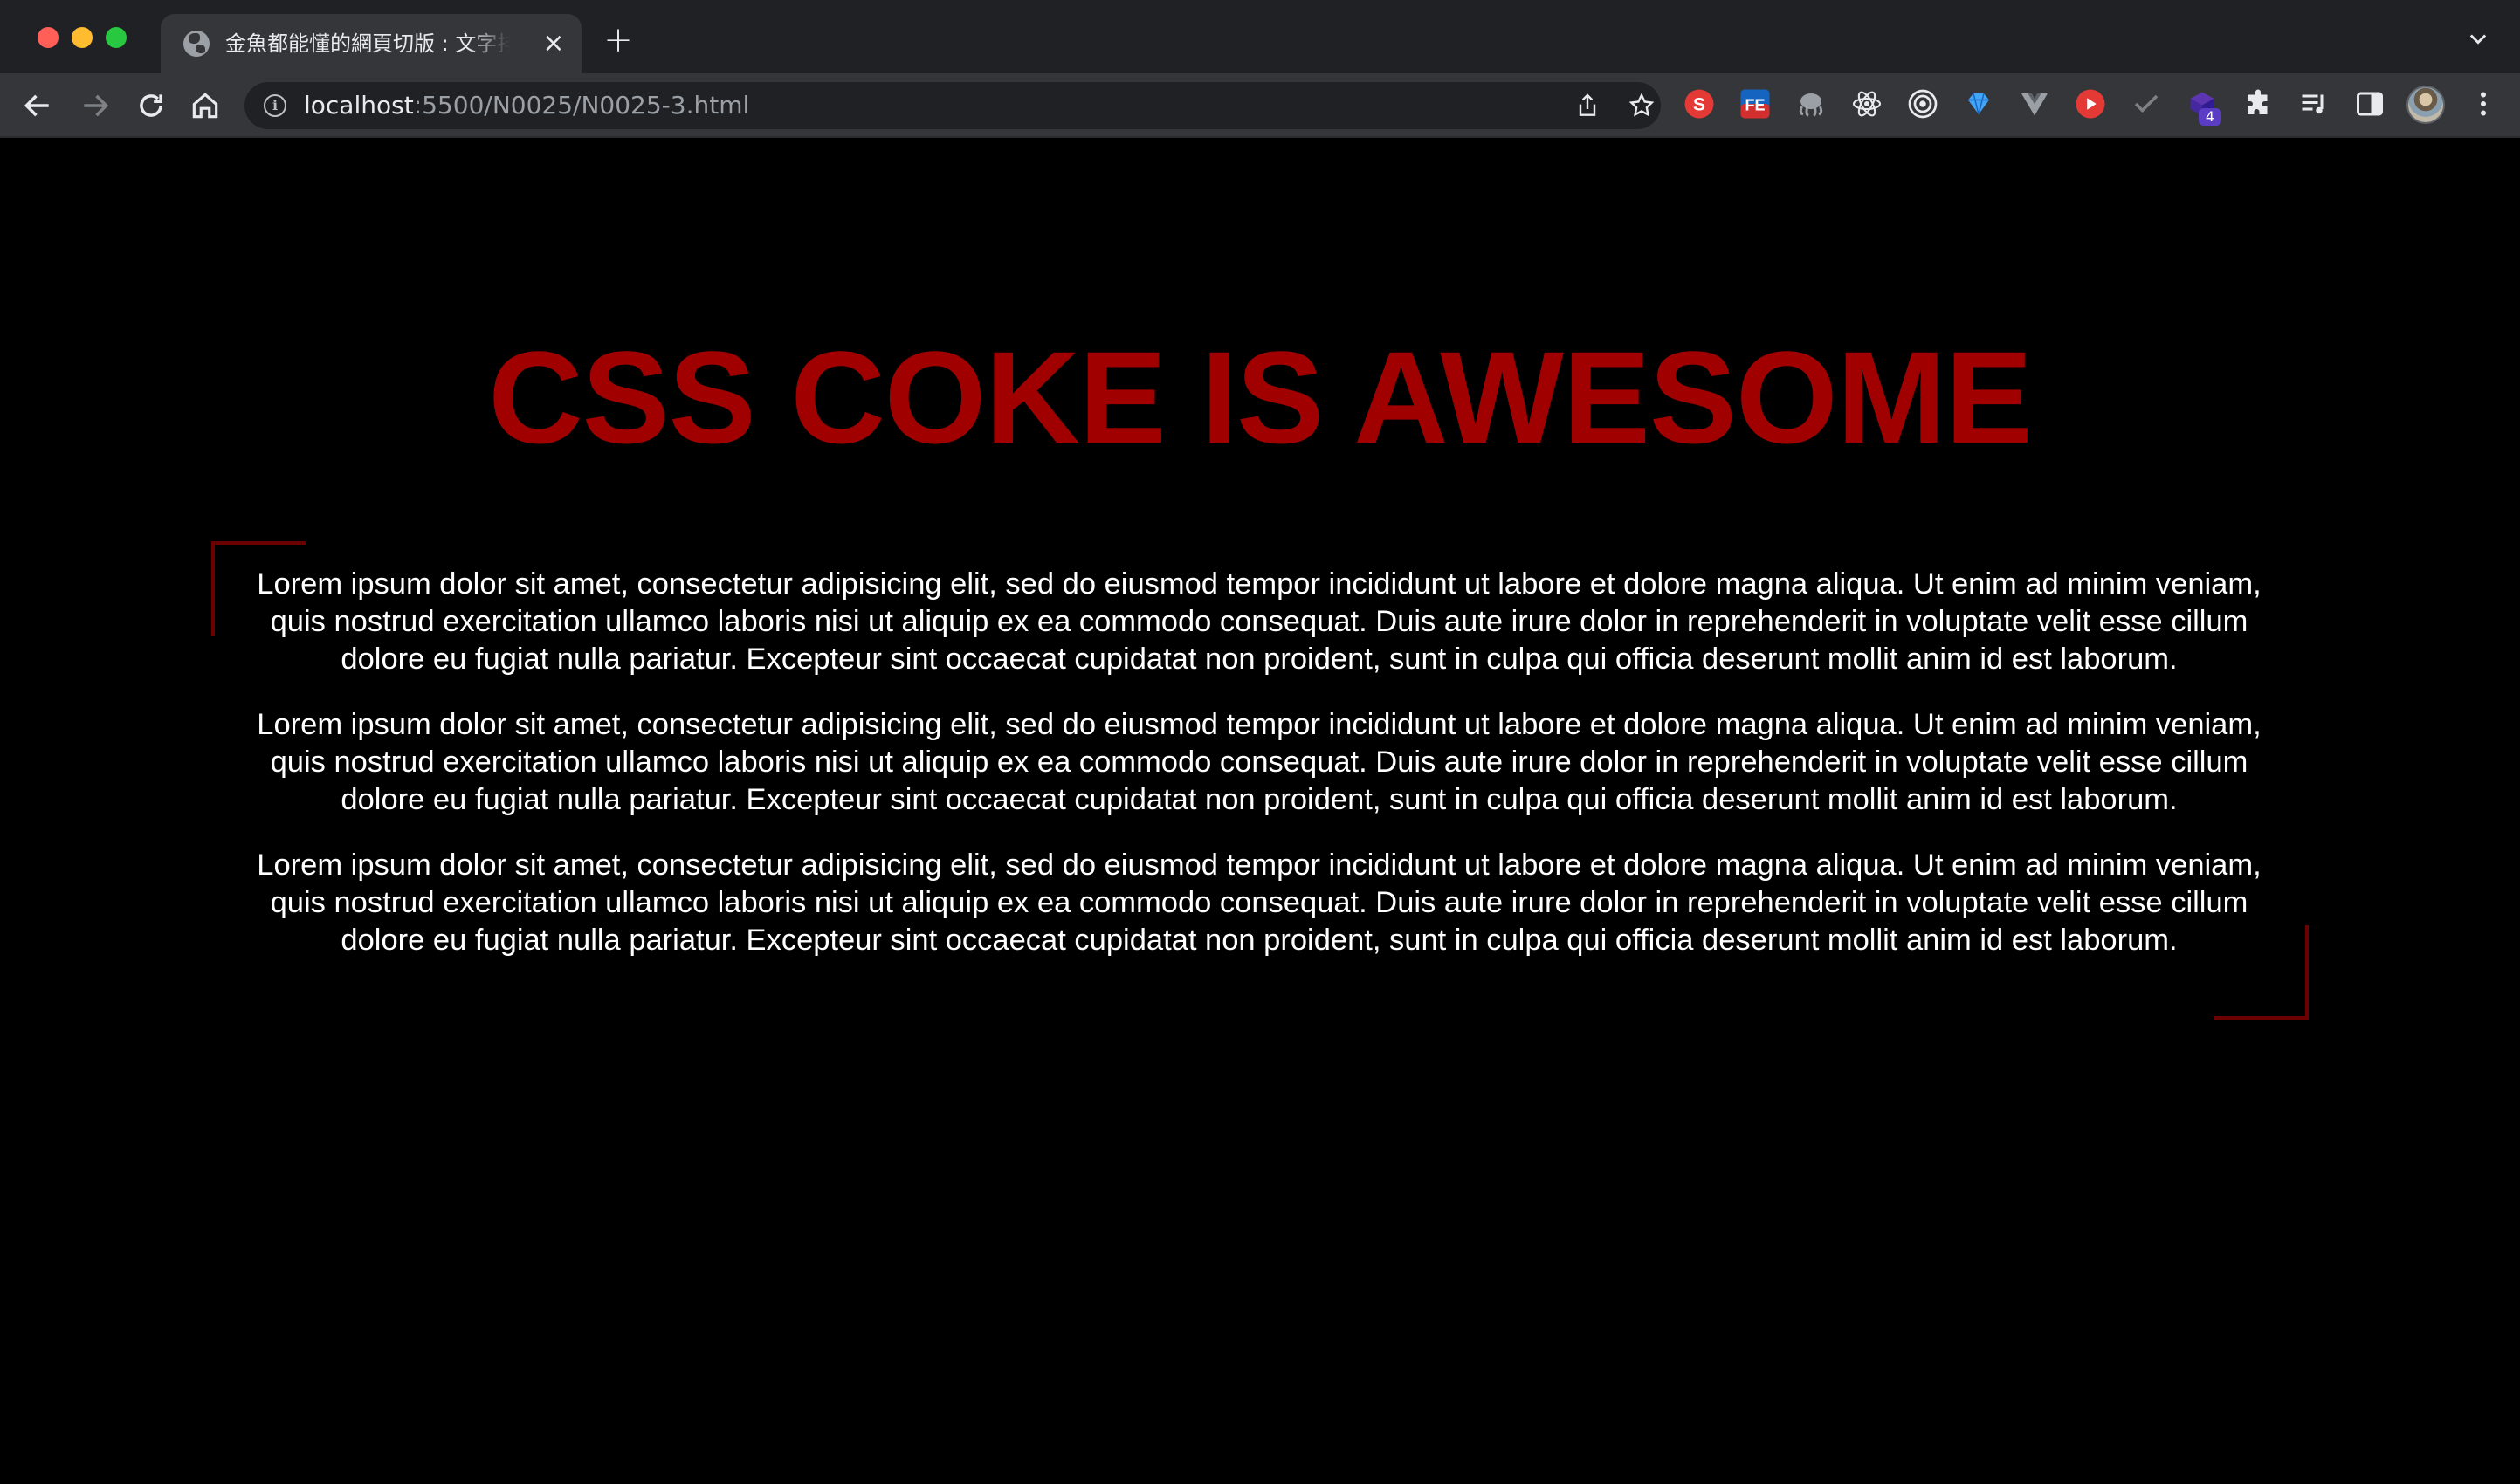 Image resolution: width=2520 pixels, height=1484 pixels. I want to click on browser-tab-active: 金魚都能懂的網頁切版 : 文字排版 ×, so click(371, 43).